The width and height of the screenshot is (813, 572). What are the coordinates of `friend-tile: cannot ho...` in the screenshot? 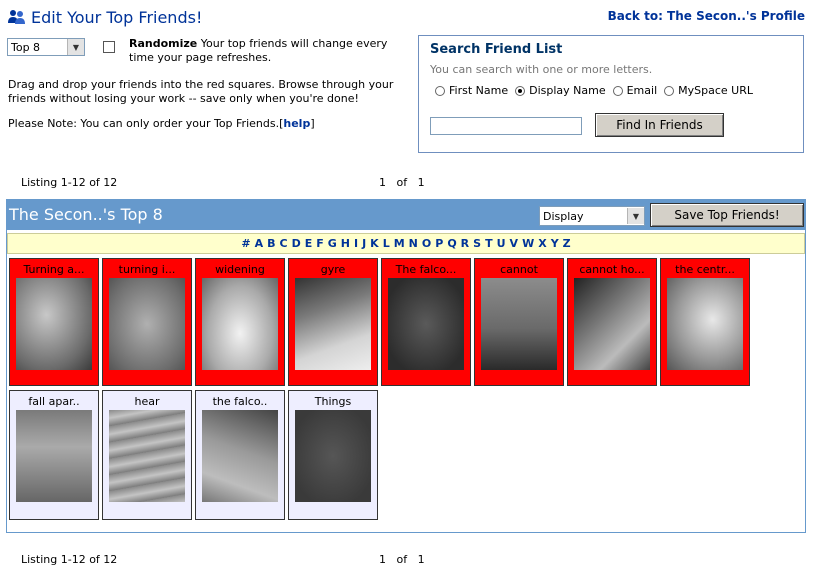 It's located at (612, 322).